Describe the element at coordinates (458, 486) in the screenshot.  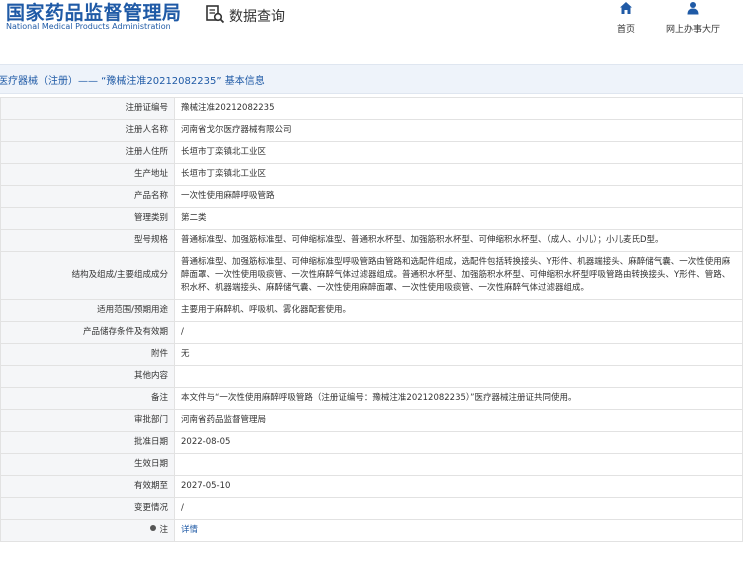
I see `row-value: 2027-05-10` at that location.